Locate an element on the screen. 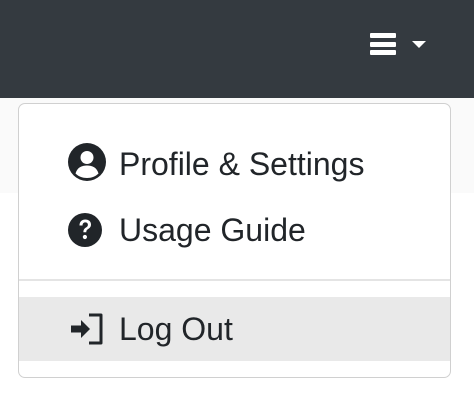 The image size is (474, 413). dropdown-divider is located at coordinates (234, 280).